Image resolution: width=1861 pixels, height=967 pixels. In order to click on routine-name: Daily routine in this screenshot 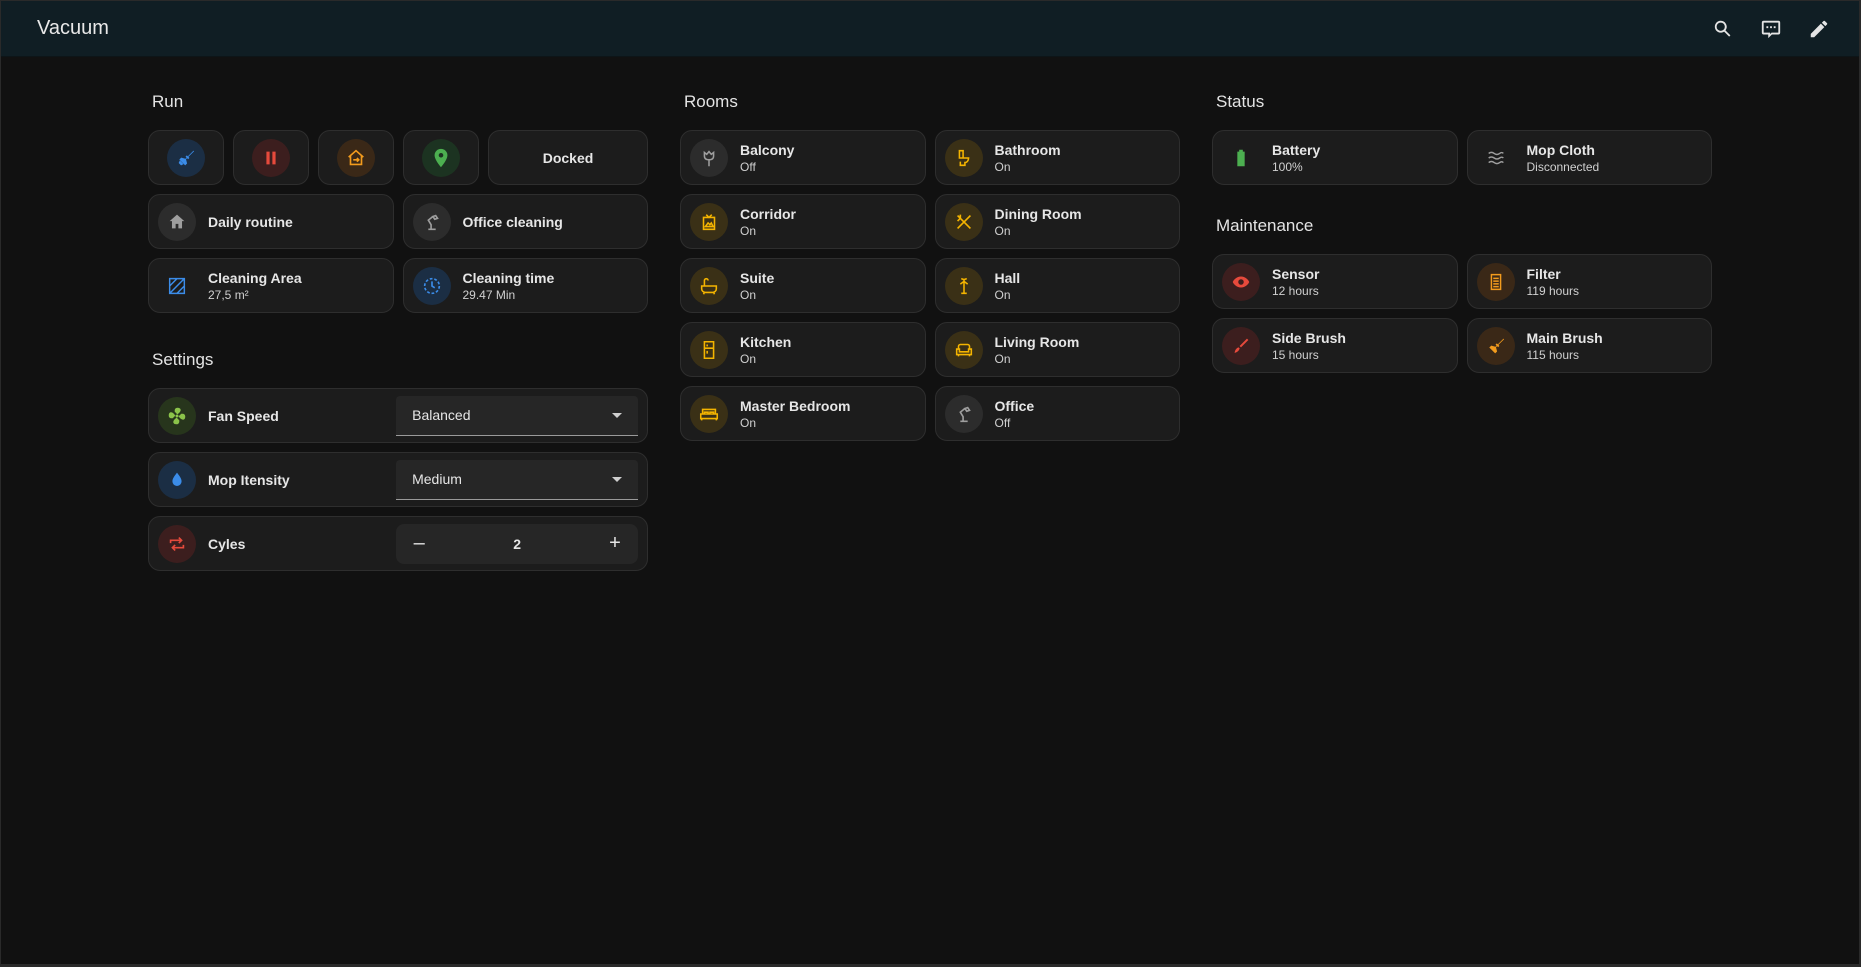, I will do `click(250, 221)`.